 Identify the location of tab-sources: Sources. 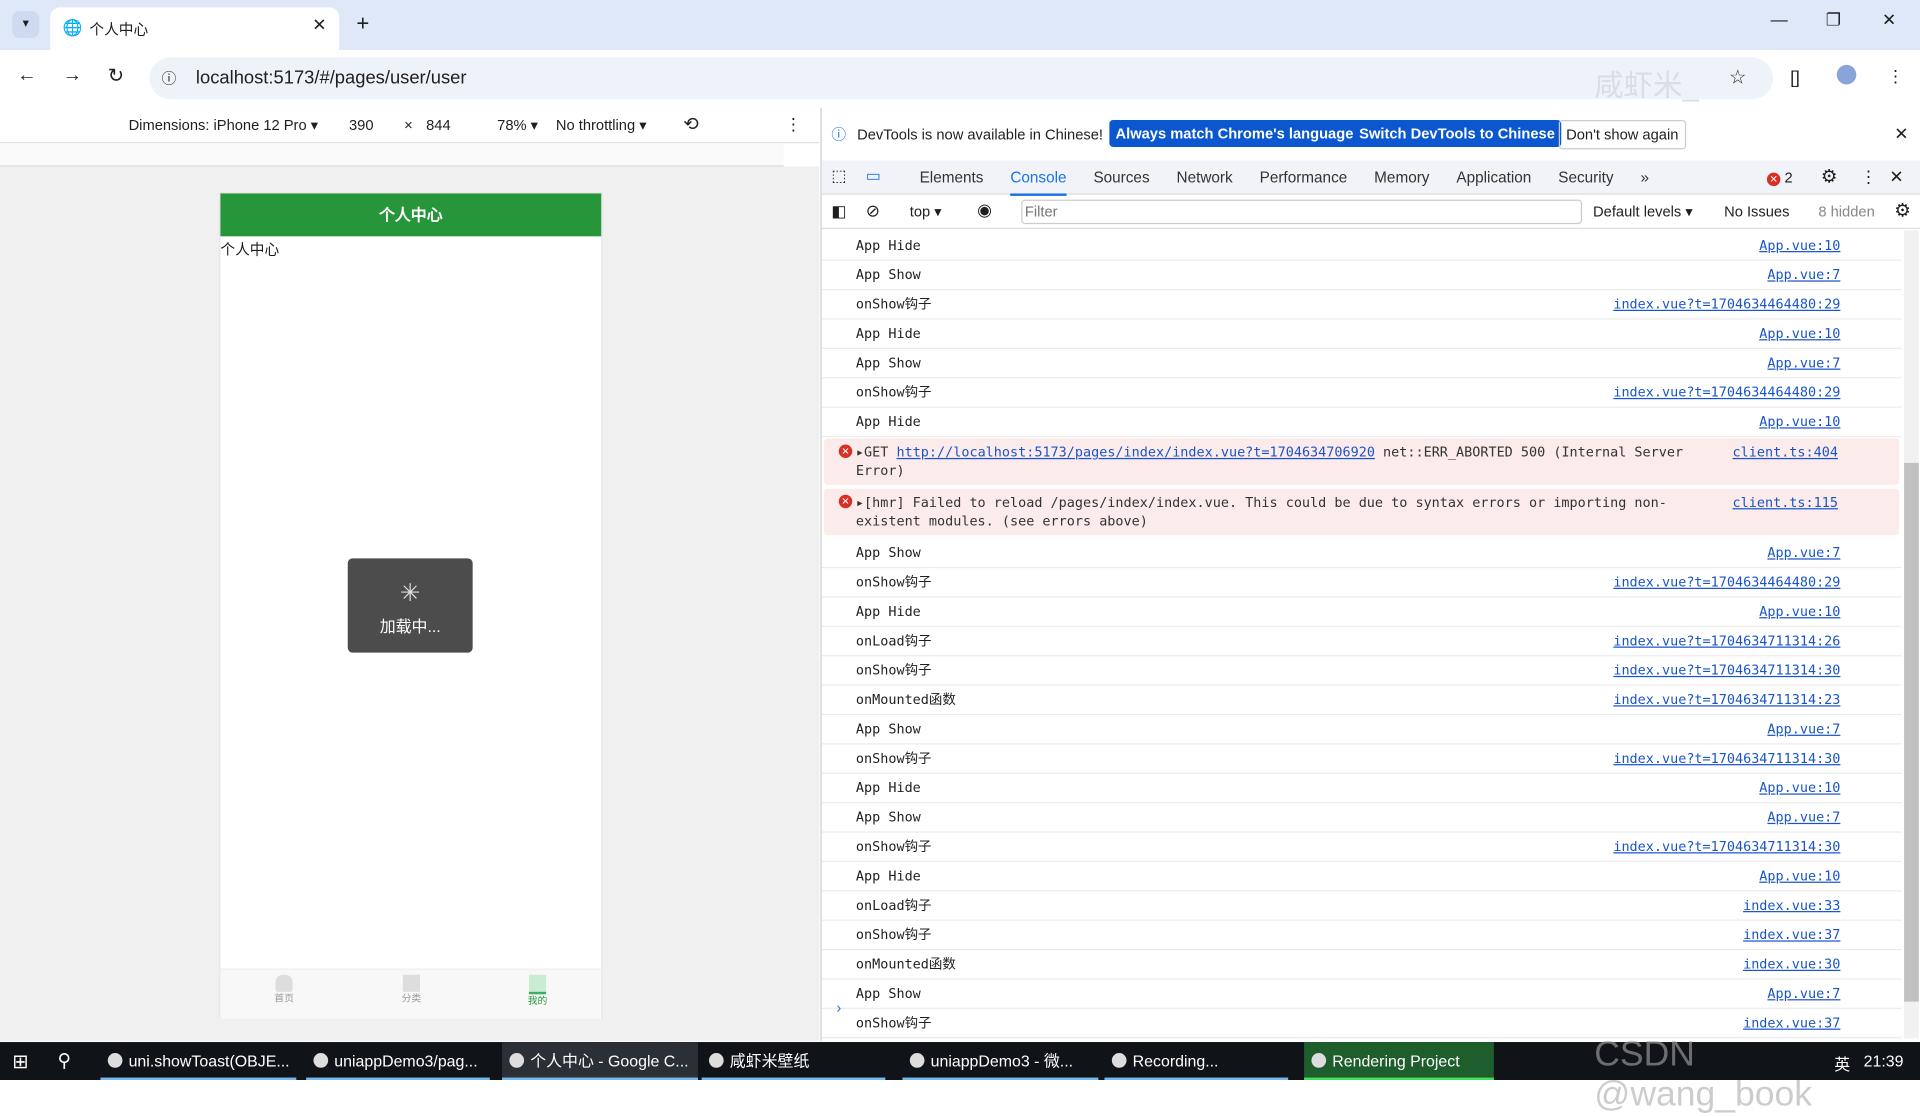
(1121, 177).